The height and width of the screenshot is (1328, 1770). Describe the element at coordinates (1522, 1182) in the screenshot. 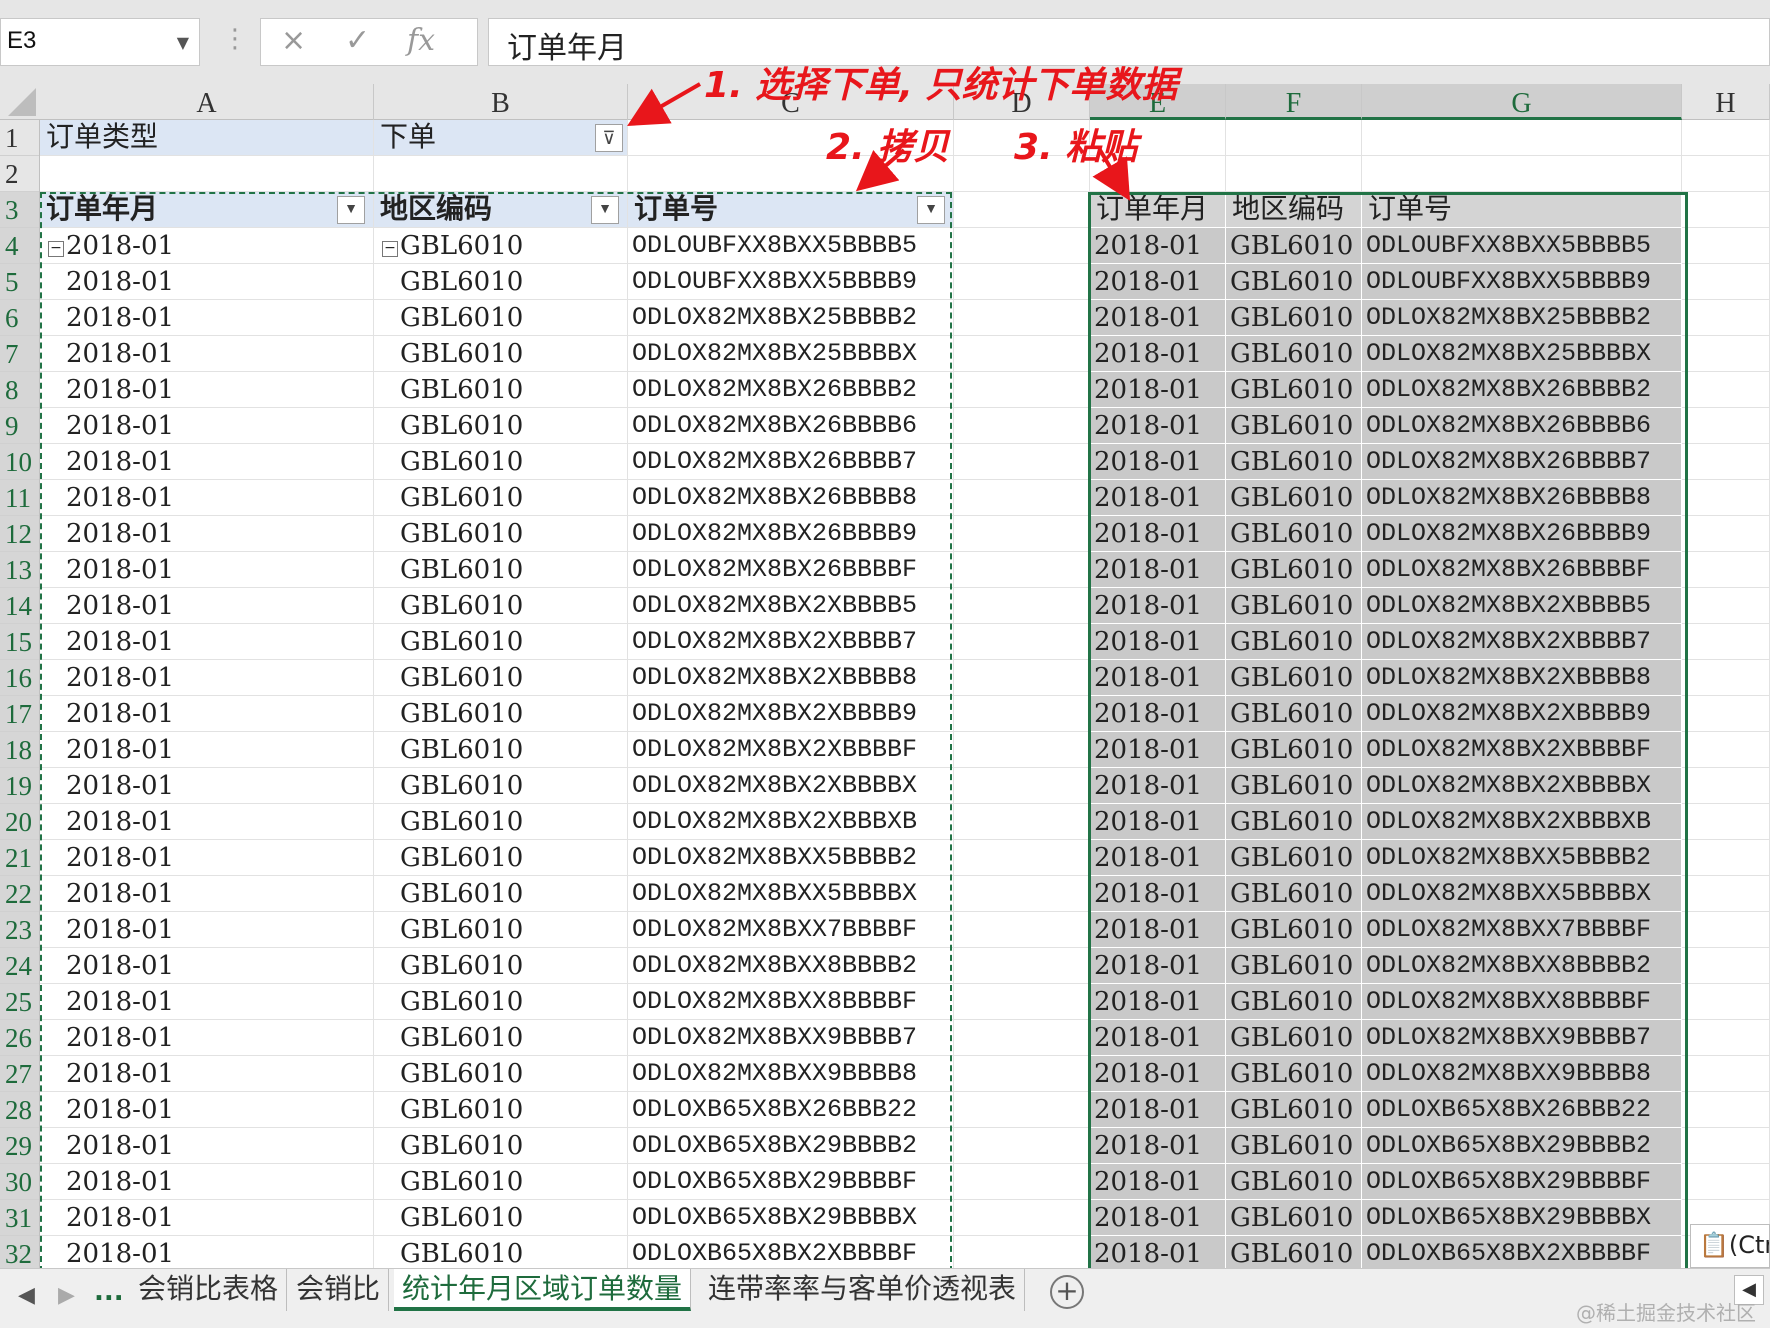

I see `pasted-row-order: ODLOXB65X8BX29BBBBF` at that location.